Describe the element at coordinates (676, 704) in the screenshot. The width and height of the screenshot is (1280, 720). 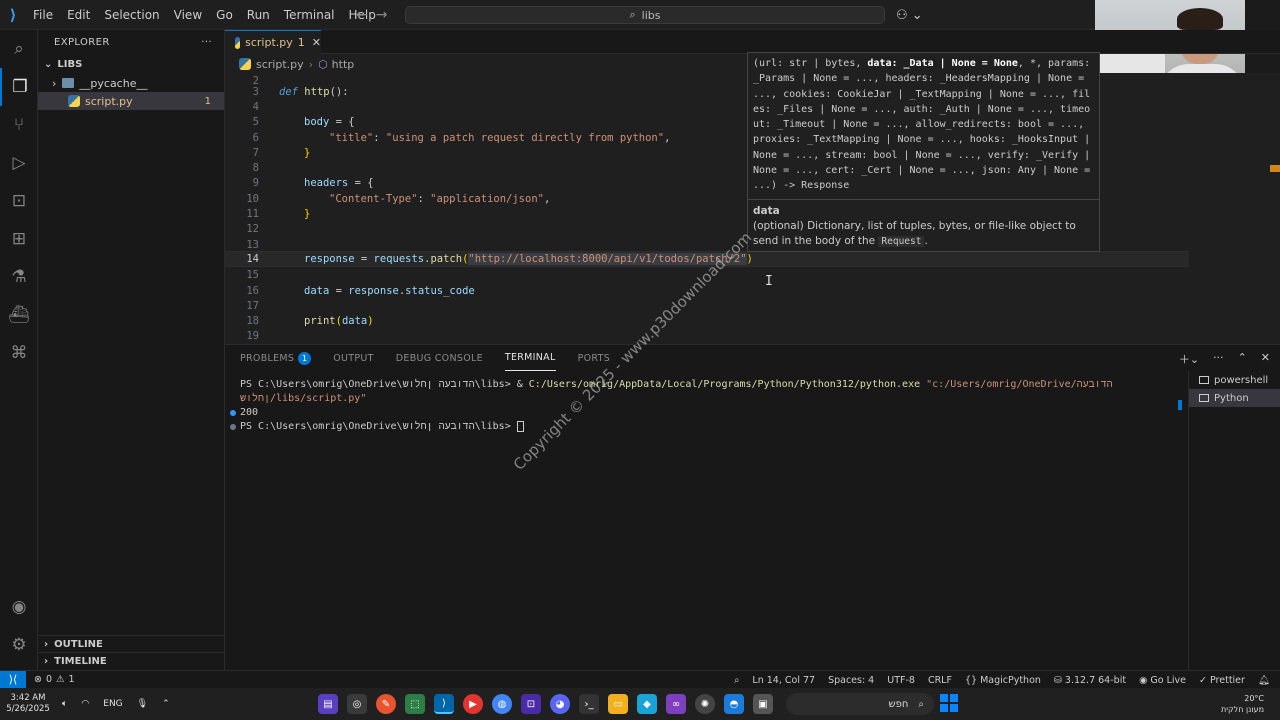
I see `visual-studio-icon: ∞` at that location.